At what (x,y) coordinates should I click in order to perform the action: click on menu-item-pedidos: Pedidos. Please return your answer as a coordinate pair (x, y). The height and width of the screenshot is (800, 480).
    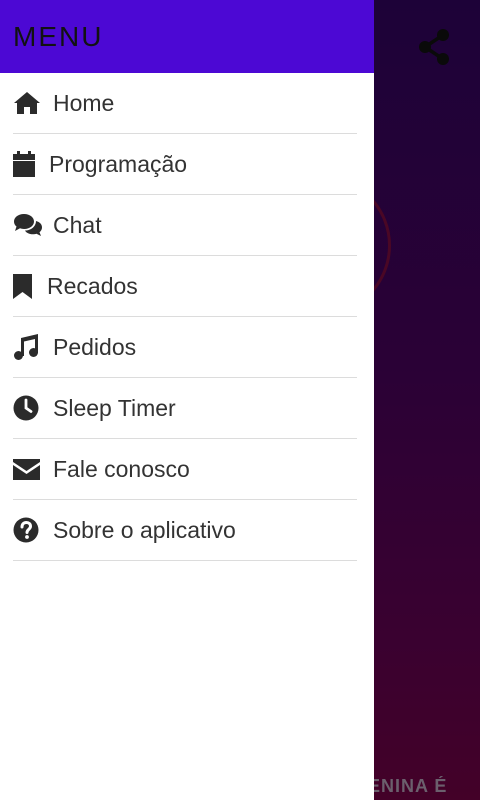
    Looking at the image, I should click on (185, 347).